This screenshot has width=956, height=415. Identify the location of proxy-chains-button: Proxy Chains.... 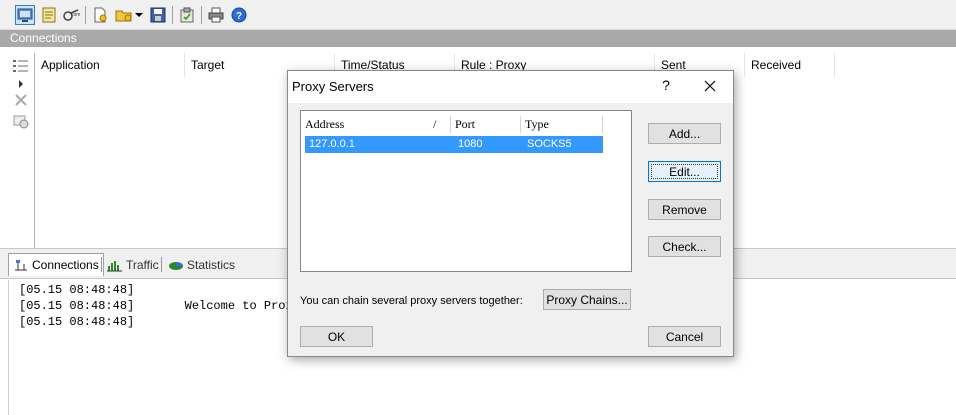
(587, 299).